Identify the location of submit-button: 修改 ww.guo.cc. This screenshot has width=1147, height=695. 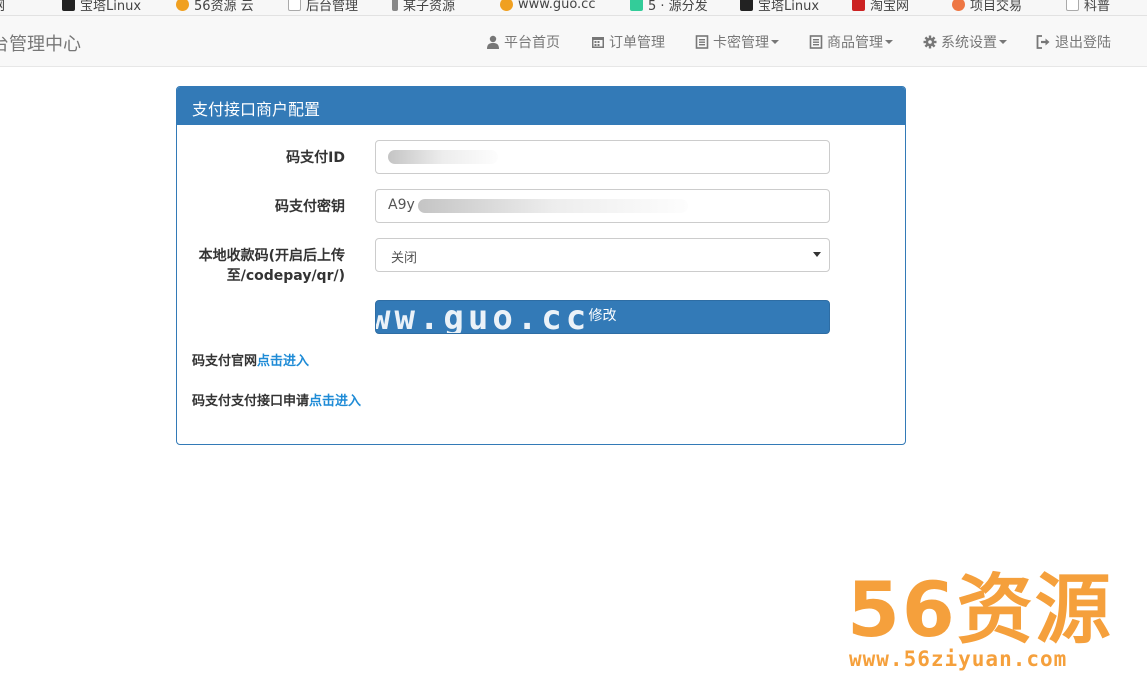
(602, 317).